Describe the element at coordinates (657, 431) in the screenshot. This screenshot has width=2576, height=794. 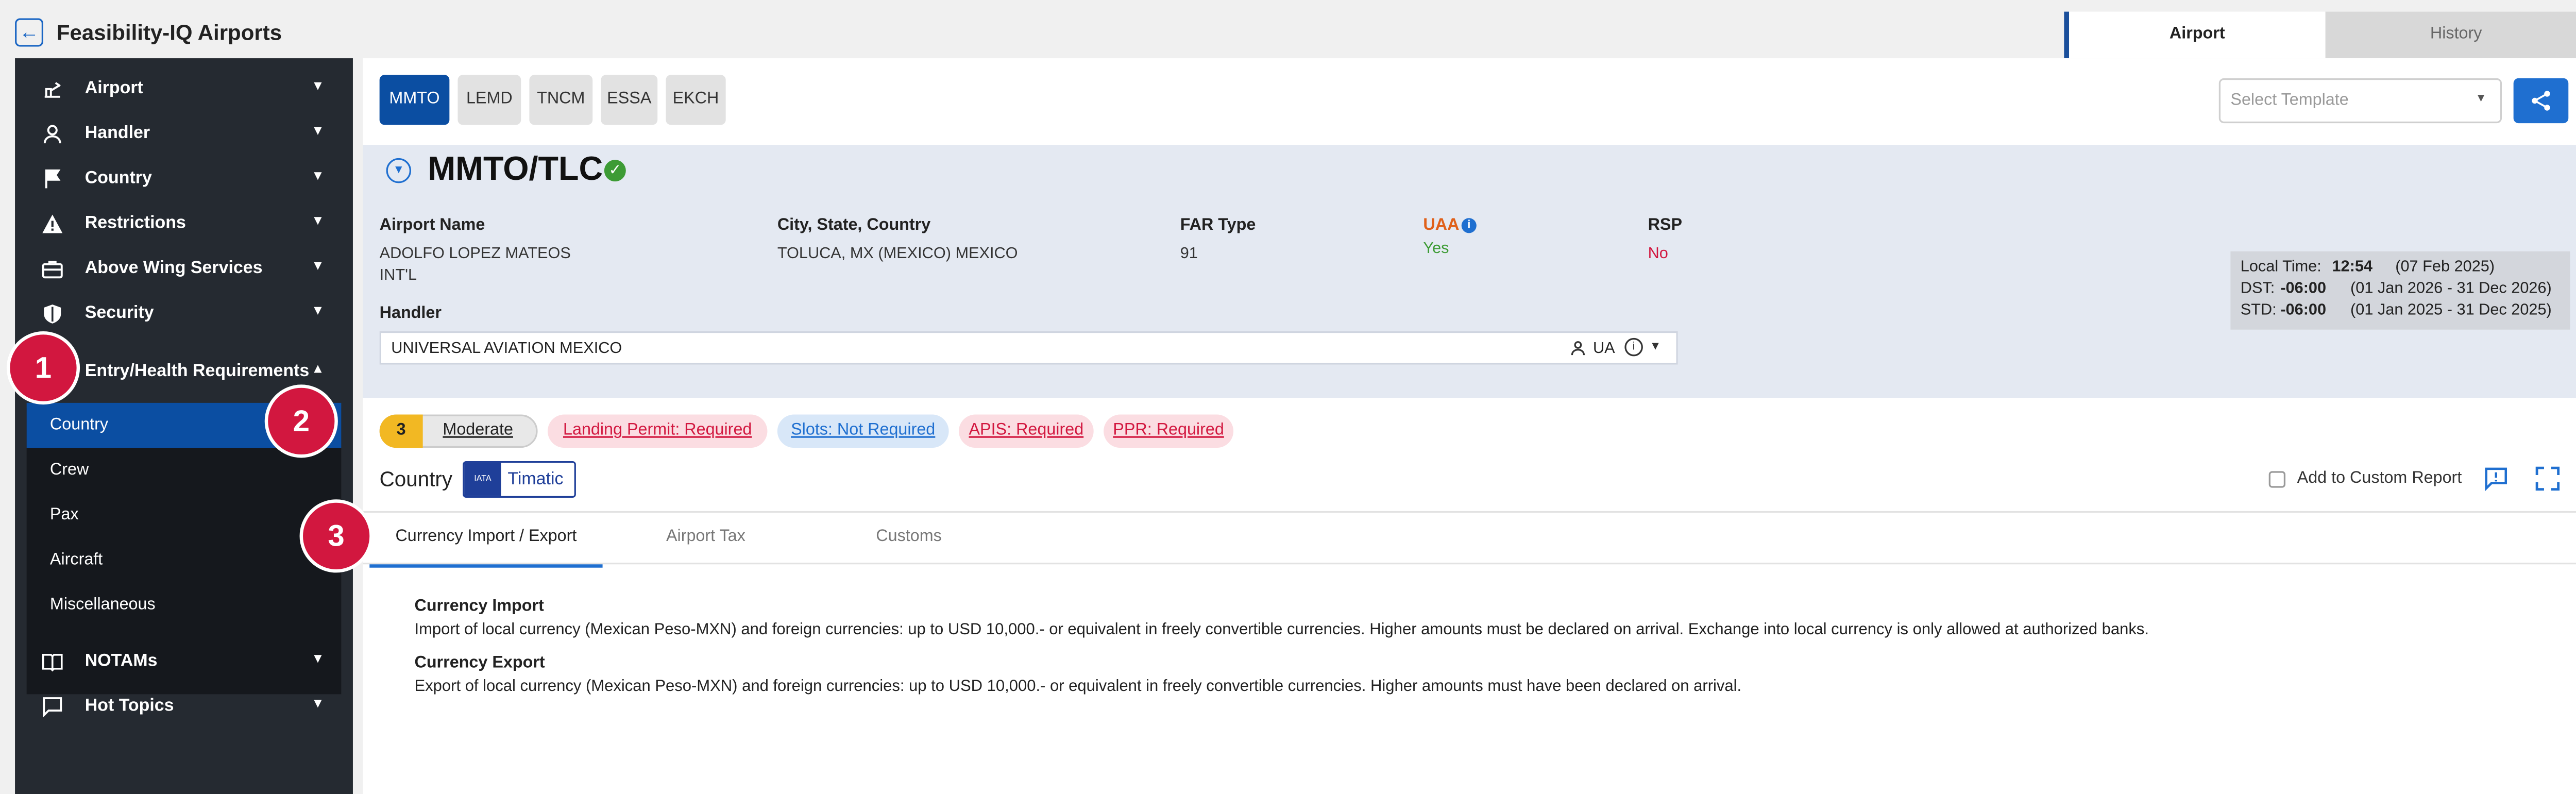
I see `landing-permit-pill: Landing Permit: Required` at that location.